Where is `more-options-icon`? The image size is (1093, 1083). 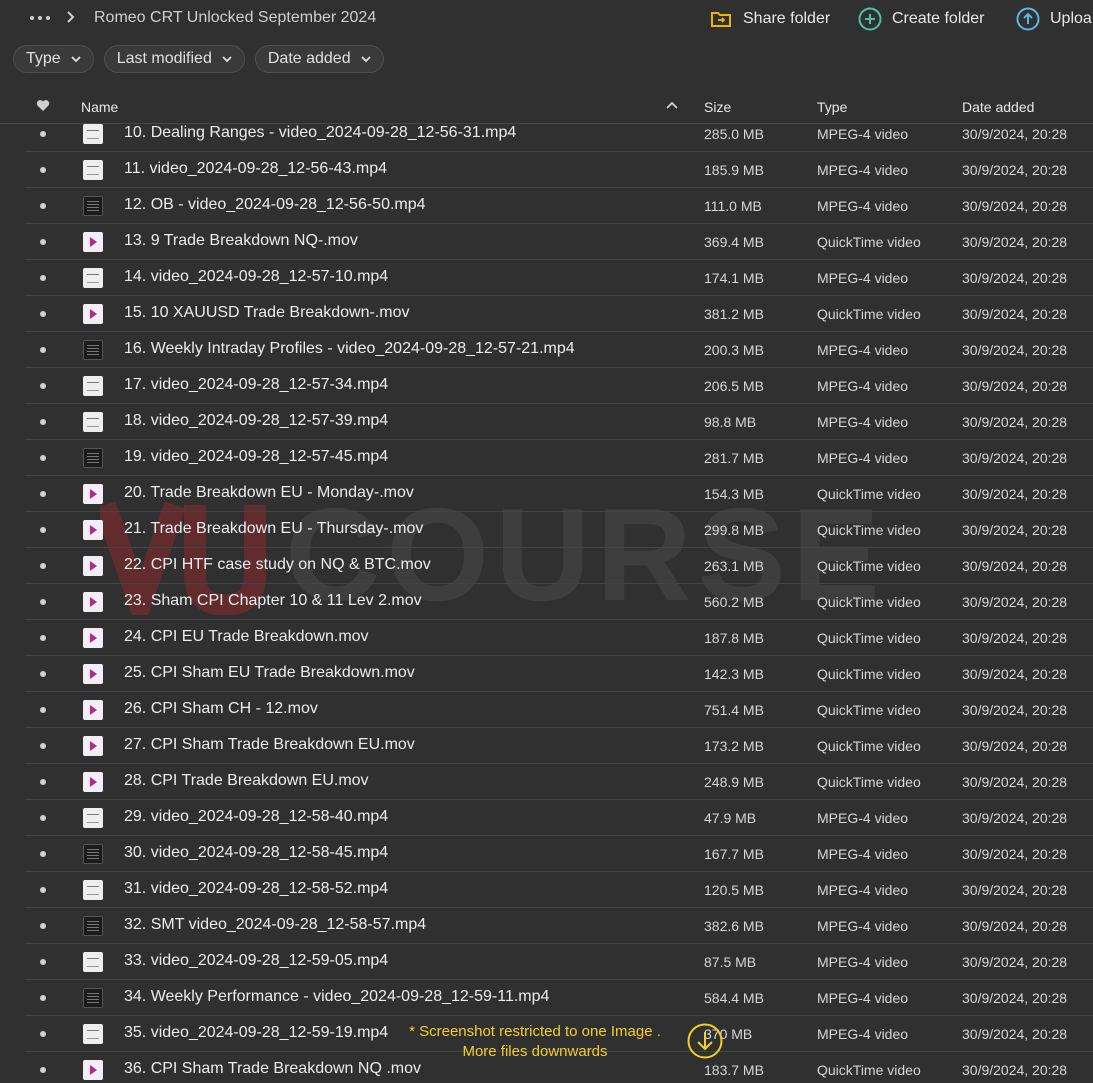
more-options-icon is located at coordinates (40, 18).